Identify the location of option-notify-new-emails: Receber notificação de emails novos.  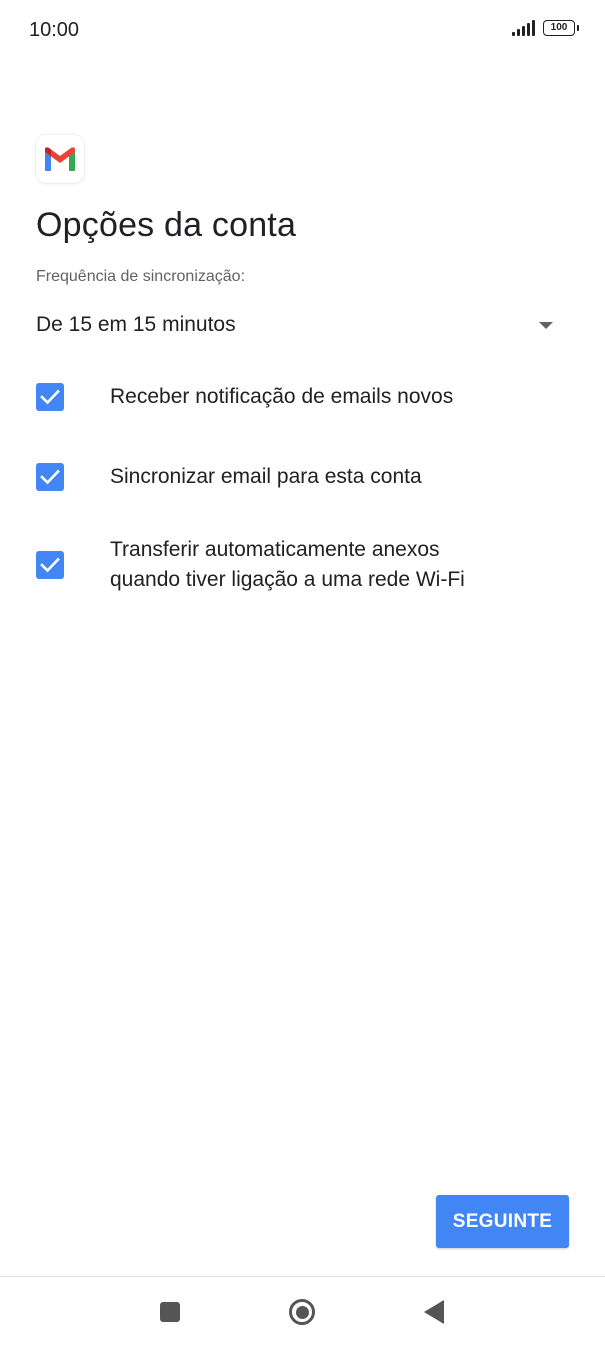
(301, 397).